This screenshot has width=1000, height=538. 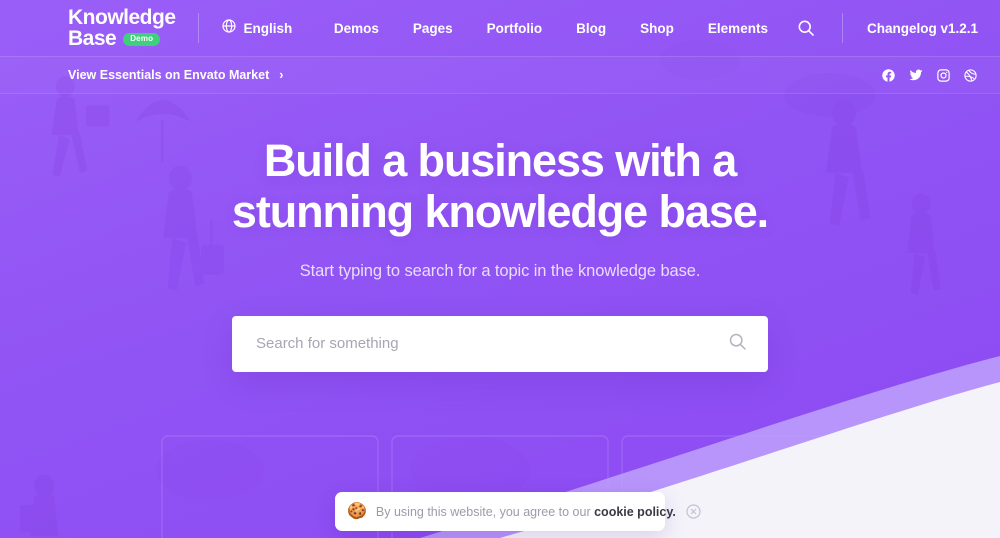 I want to click on search-input, so click(x=491, y=344).